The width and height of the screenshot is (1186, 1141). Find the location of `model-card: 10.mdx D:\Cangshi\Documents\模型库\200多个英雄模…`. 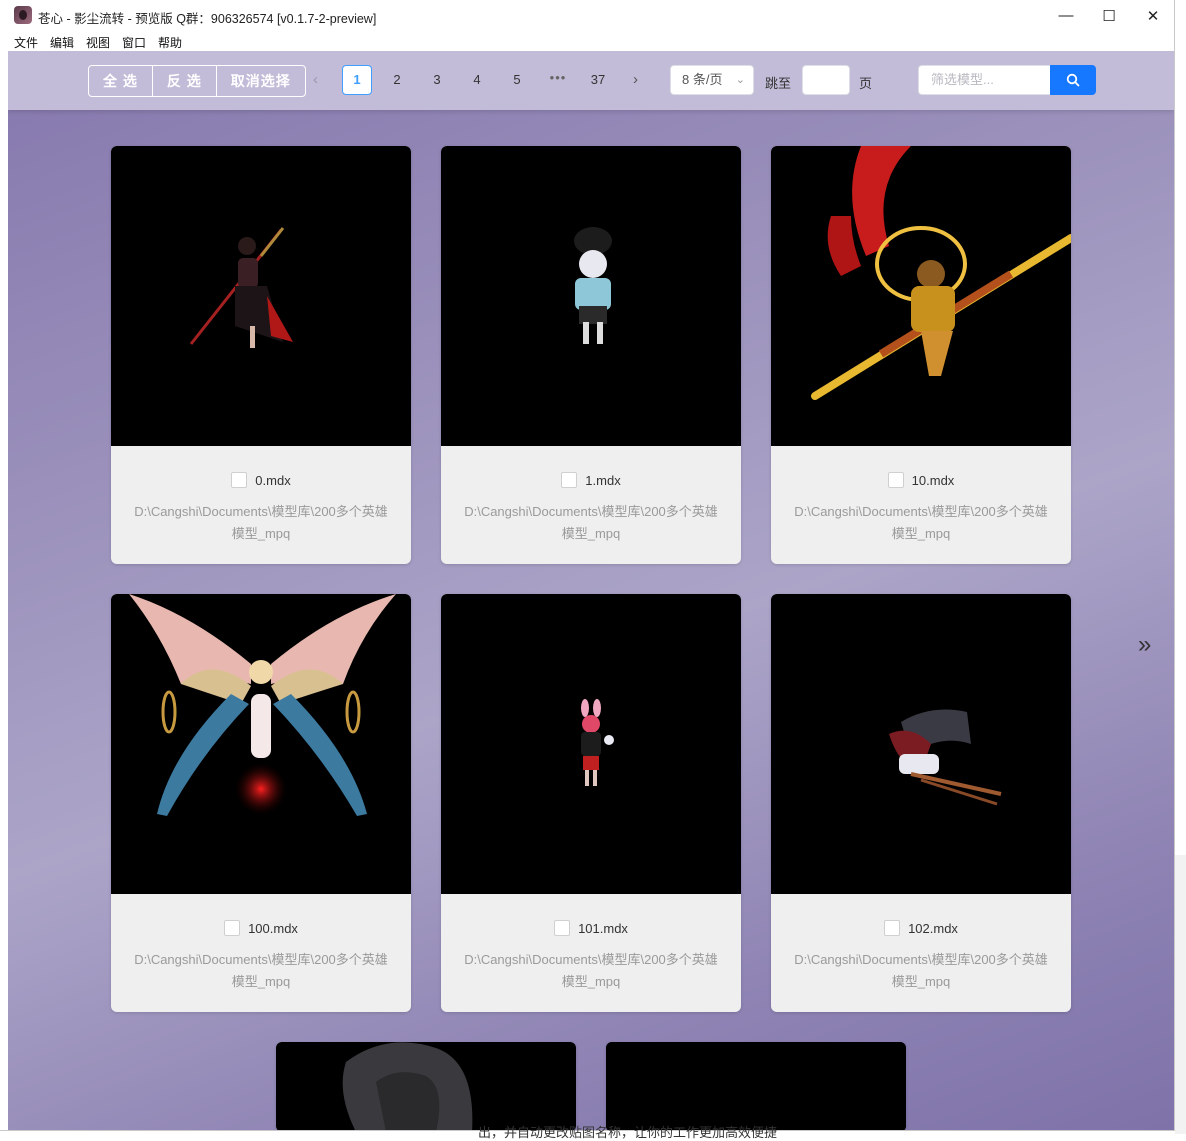

model-card: 10.mdx D:\Cangshi\Documents\模型库\200多个英雄模… is located at coordinates (921, 355).